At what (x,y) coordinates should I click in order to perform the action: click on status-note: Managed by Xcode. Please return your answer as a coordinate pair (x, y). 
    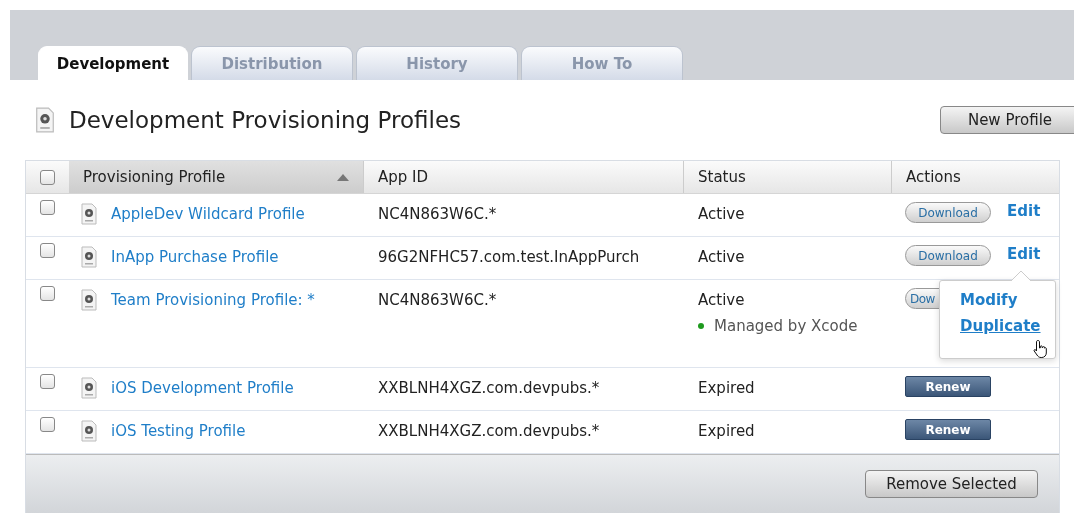
    Looking at the image, I should click on (786, 326).